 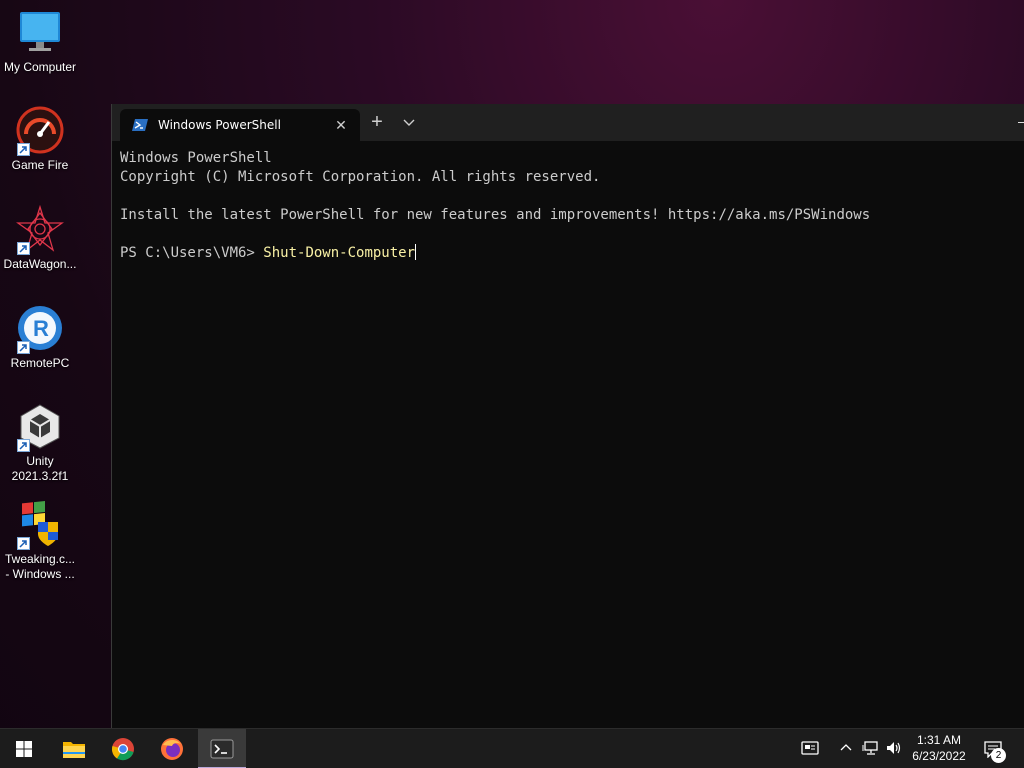 What do you see at coordinates (939, 748) in the screenshot?
I see `system-clock: 1:31 AM 6/23/2022` at bounding box center [939, 748].